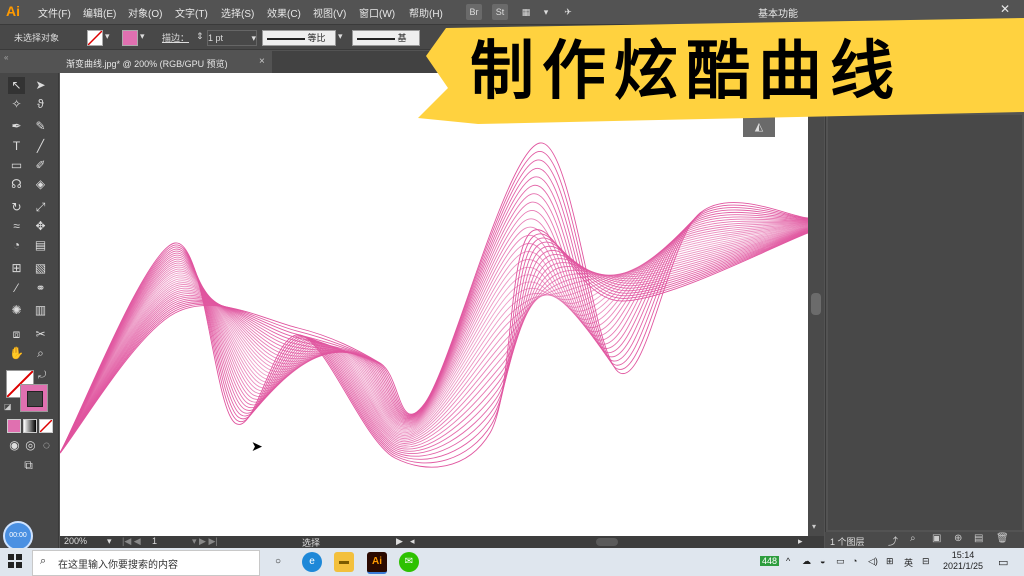  I want to click on stroke-weight-field: 1 pt ▾, so click(232, 38).